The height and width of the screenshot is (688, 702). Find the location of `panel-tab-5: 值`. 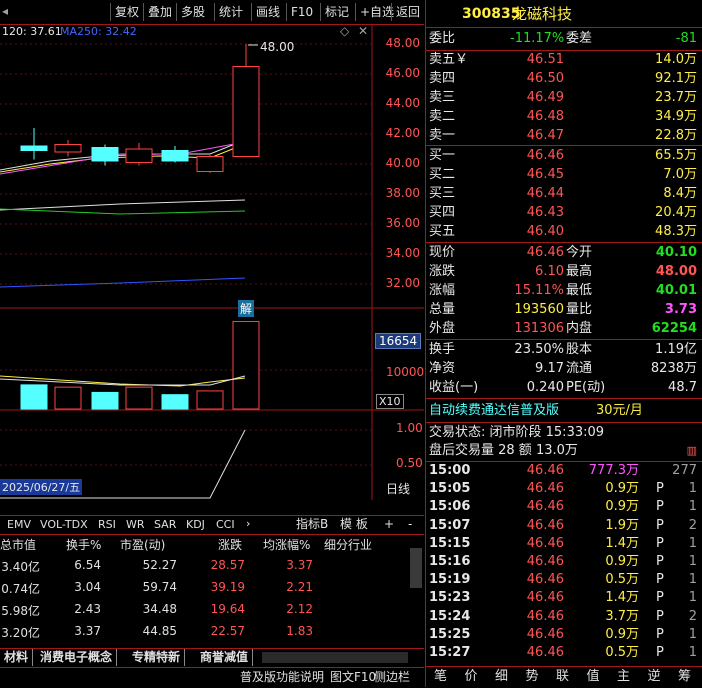

panel-tab-5: 值 is located at coordinates (593, 677).